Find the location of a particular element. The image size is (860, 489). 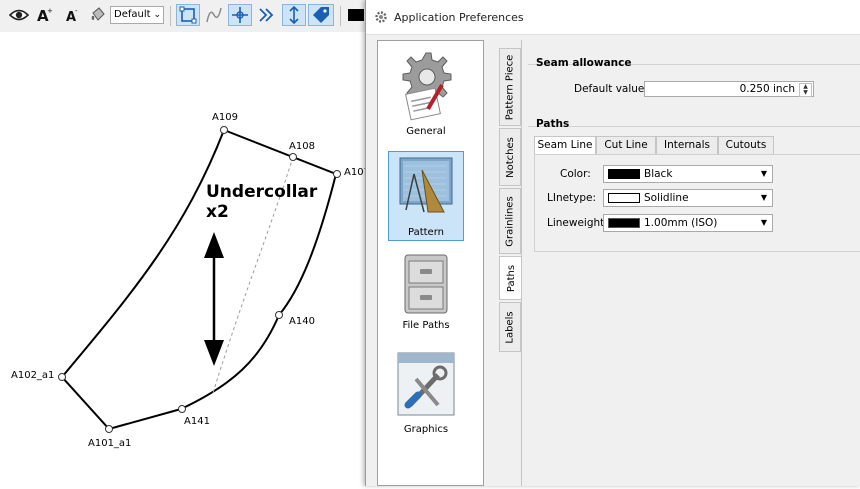

font-larger-icon: A + is located at coordinates (44, 15).